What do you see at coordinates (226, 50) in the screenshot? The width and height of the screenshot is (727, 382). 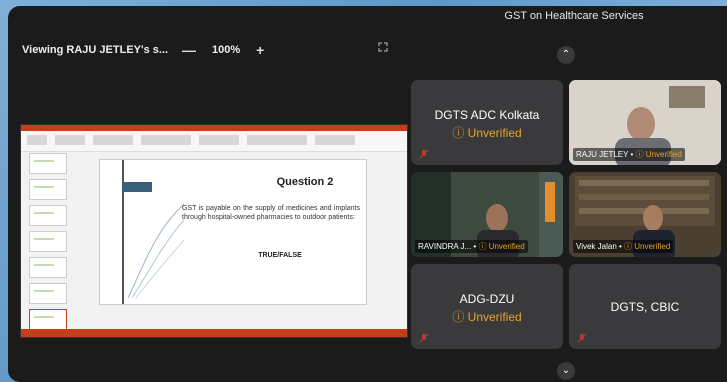 I see `zoom-level: 100%` at bounding box center [226, 50].